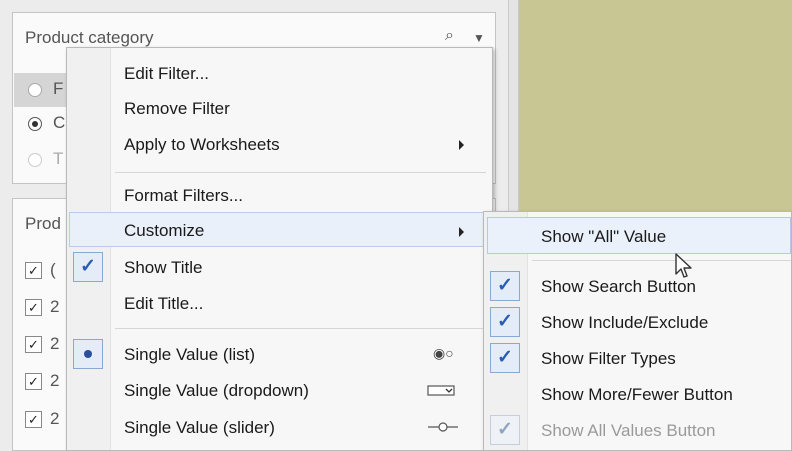 The height and width of the screenshot is (451, 792). What do you see at coordinates (202, 145) in the screenshot?
I see `menu-item-apply-to-worksheets: Apply to Worksheets` at bounding box center [202, 145].